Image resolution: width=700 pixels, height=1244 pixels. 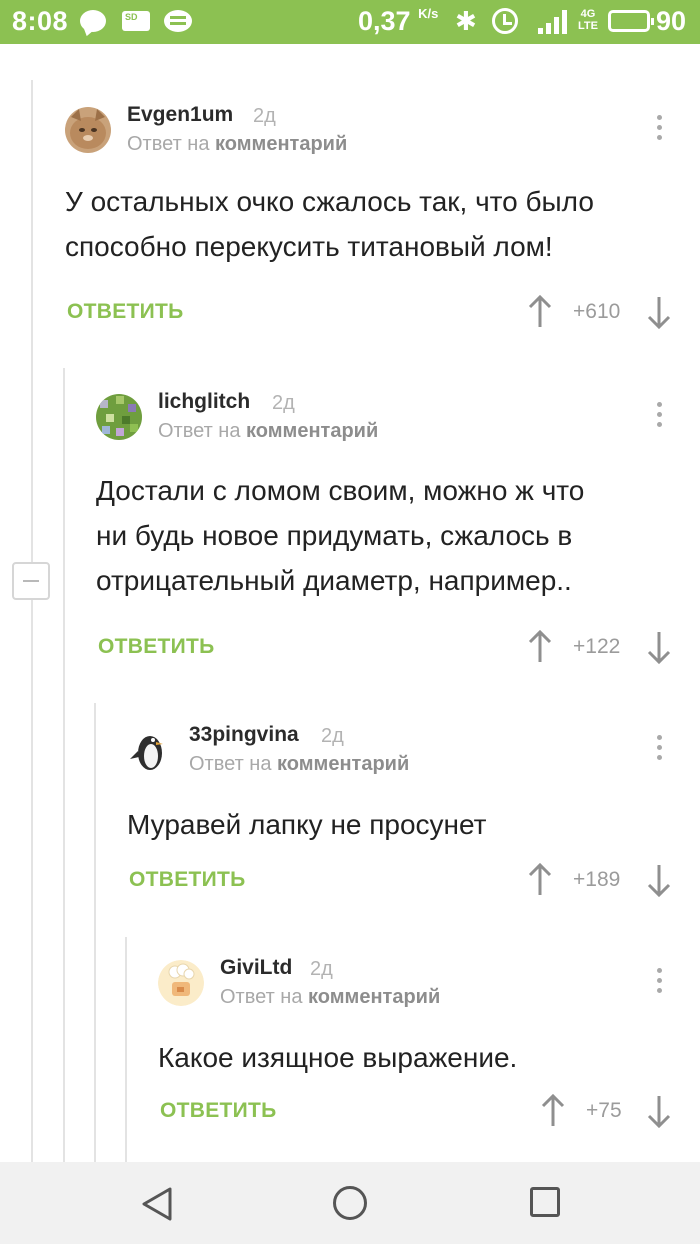 What do you see at coordinates (307, 824) in the screenshot?
I see `comment-text: Муравей лапку не просунет` at bounding box center [307, 824].